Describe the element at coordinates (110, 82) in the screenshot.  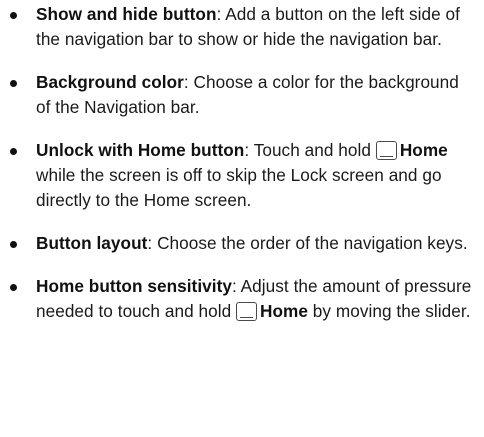
I see `item-term: Background color` at that location.